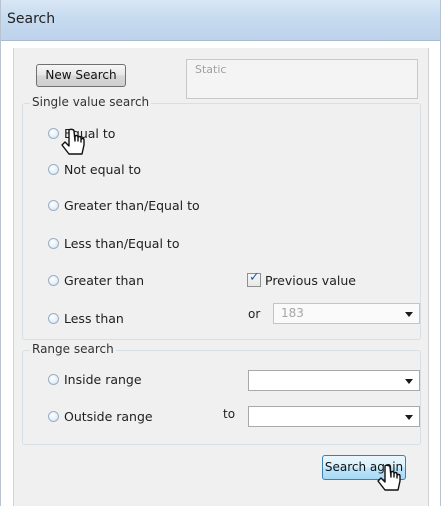 The height and width of the screenshot is (506, 441). I want to click on to-label: to, so click(229, 414).